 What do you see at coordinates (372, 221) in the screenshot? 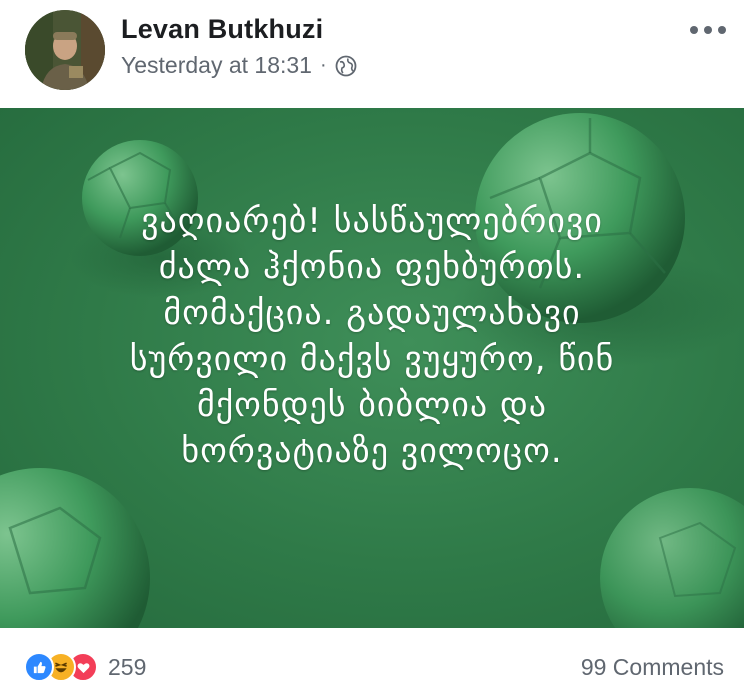
I see `text-line: ვაღიარებ! სასწაულებრივი` at bounding box center [372, 221].